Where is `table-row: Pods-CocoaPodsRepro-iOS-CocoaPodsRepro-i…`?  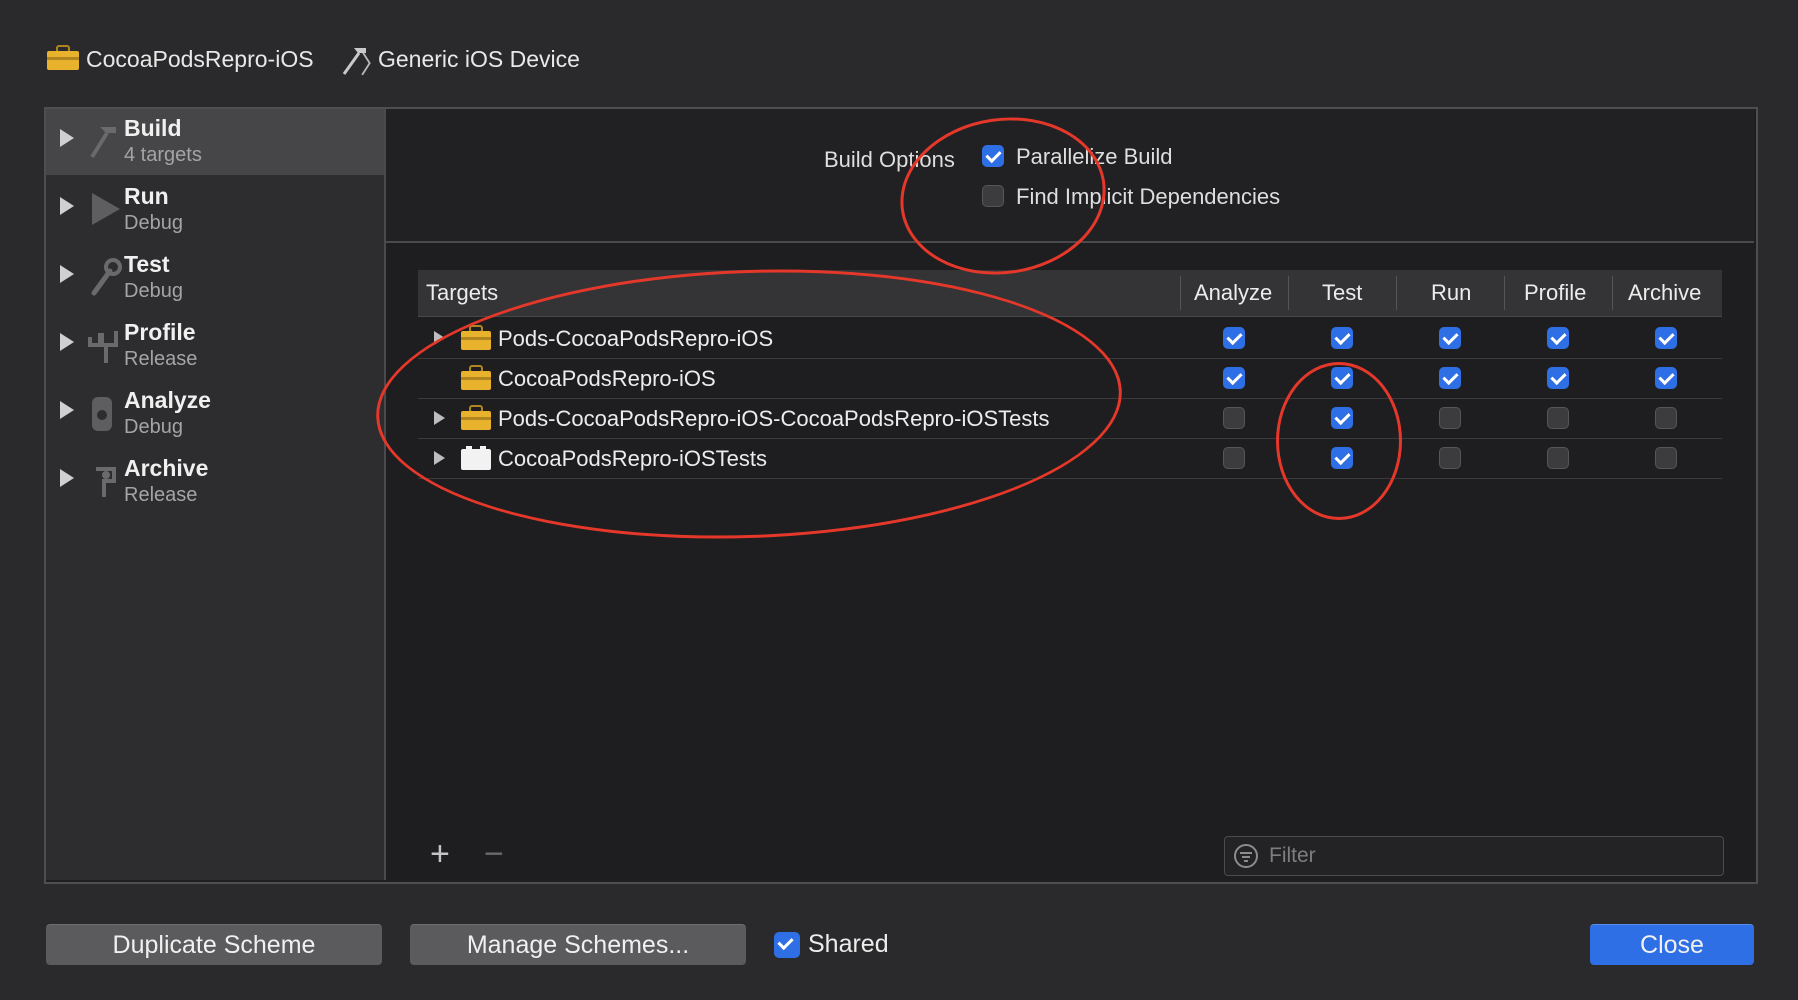 table-row: Pods-CocoaPodsRepro-iOS-CocoaPodsRepro-i… is located at coordinates (1070, 418).